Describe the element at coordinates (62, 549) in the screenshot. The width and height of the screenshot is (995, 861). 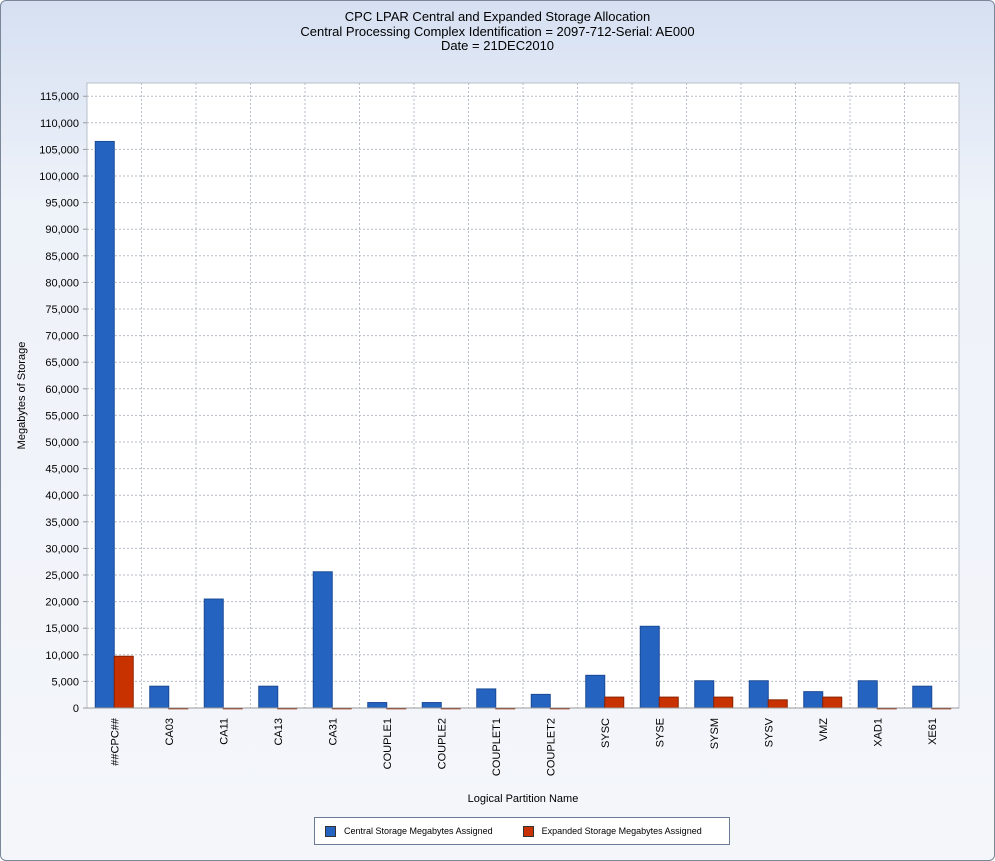
I see `y-tick-label: 30,000` at that location.